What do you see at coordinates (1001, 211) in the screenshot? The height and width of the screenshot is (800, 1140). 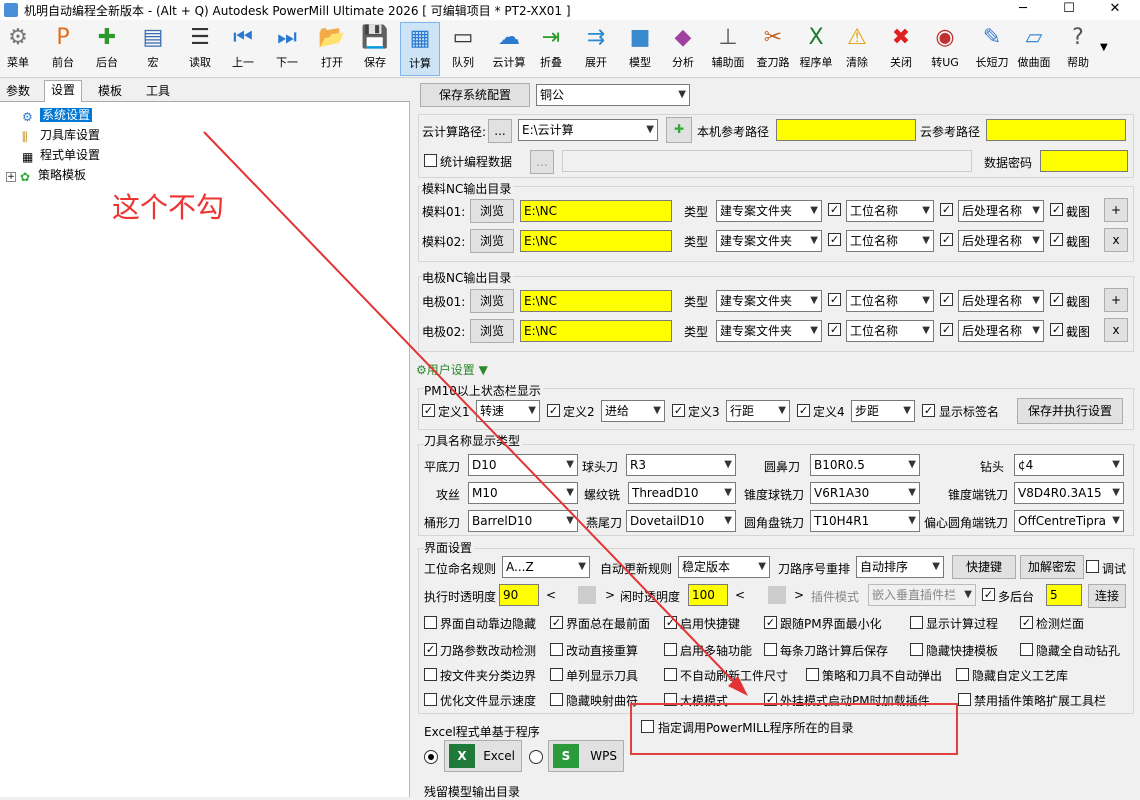 I see `mold-1-post-select: 后处理名称 ▼` at bounding box center [1001, 211].